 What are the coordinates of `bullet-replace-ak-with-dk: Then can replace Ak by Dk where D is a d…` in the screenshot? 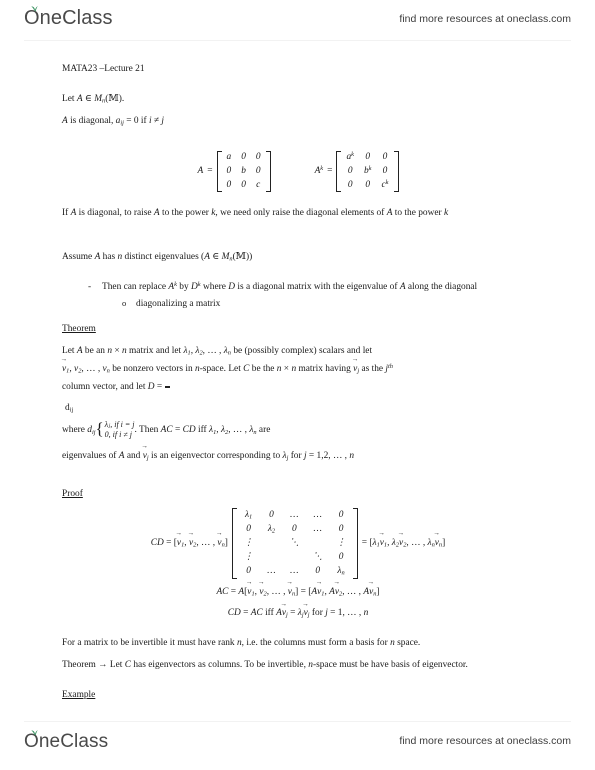 It's located at (298, 287).